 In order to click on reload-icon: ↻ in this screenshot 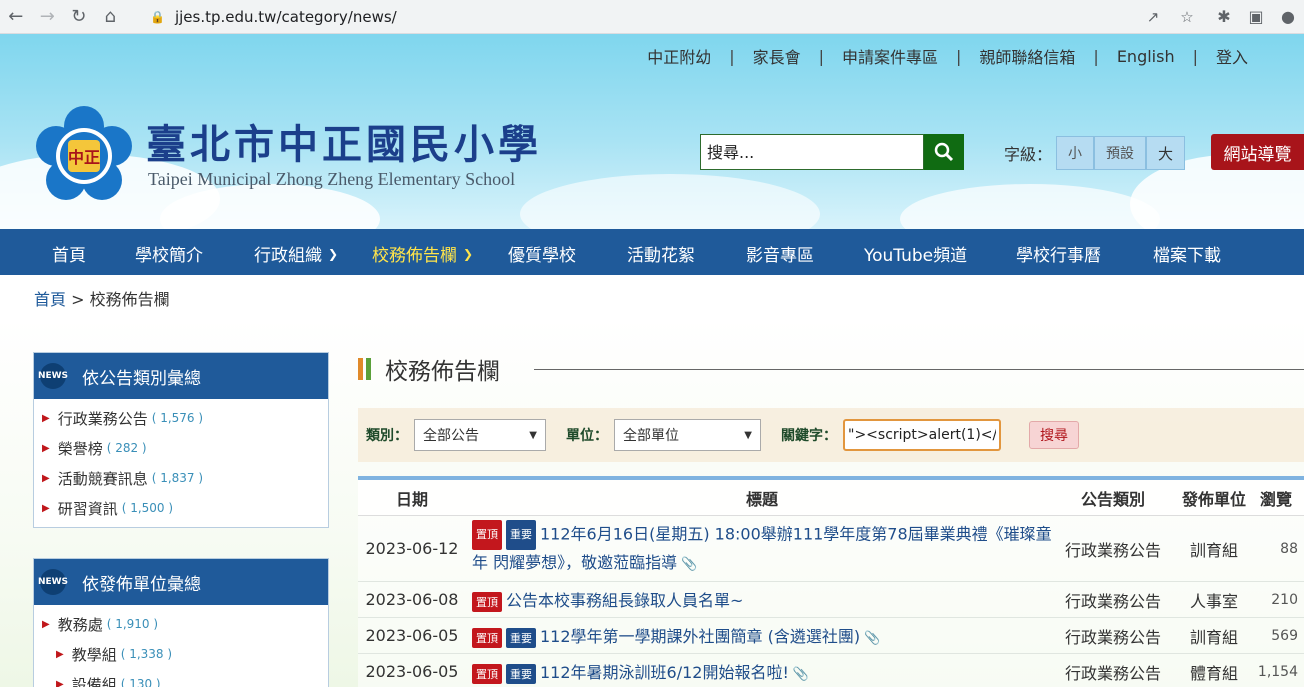, I will do `click(79, 17)`.